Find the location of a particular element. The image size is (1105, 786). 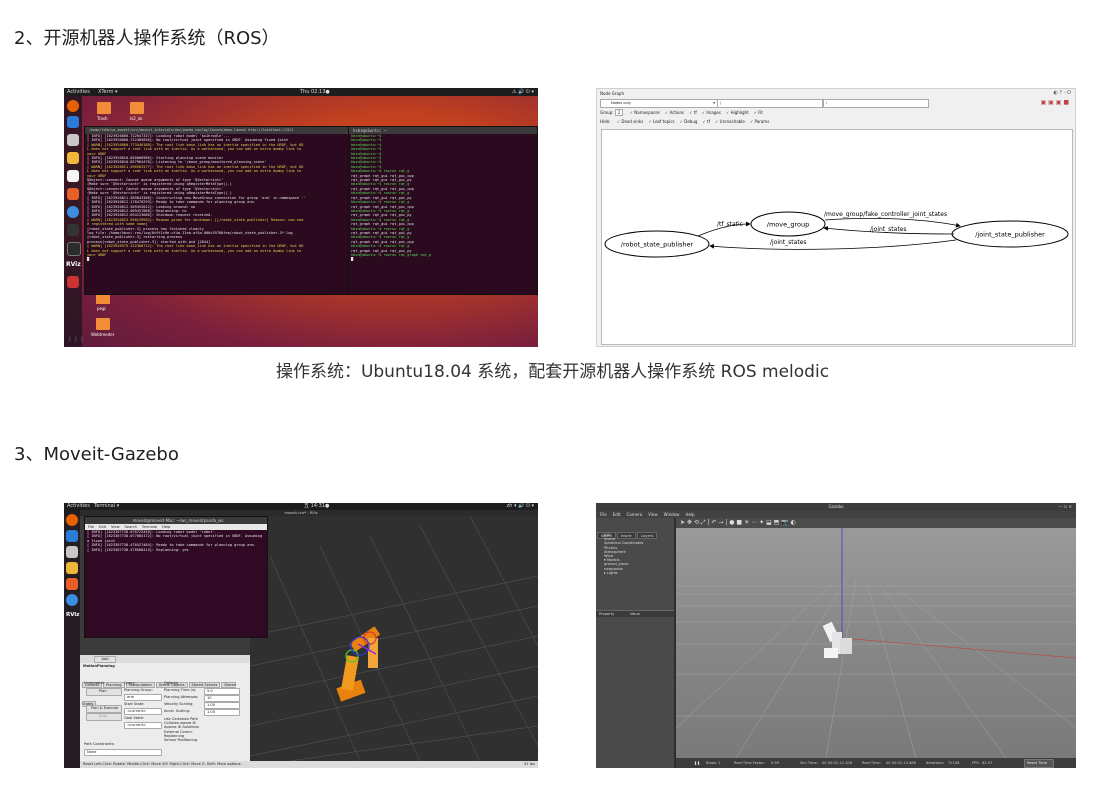

goal-state-select: <current> is located at coordinates (143, 725).